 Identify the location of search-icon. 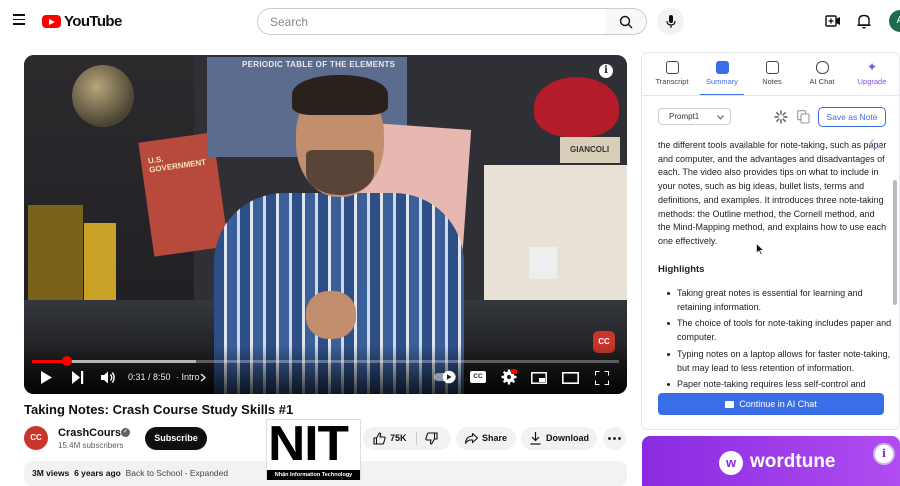
(626, 22).